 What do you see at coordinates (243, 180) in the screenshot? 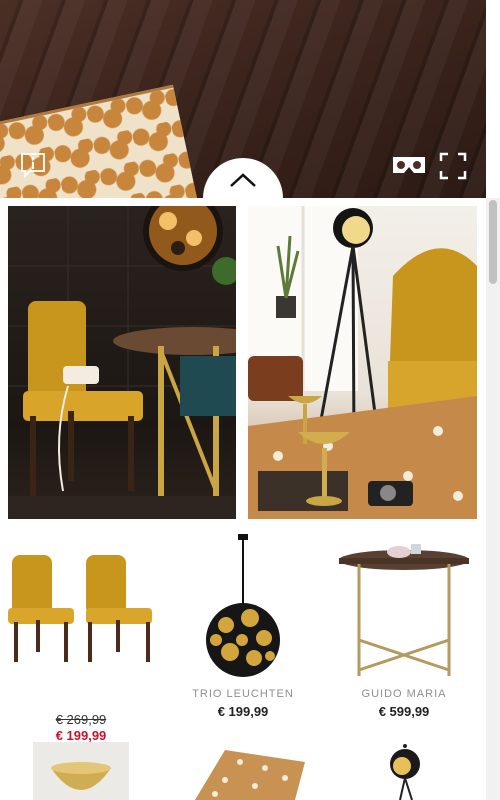
I see `chevron-up-icon` at bounding box center [243, 180].